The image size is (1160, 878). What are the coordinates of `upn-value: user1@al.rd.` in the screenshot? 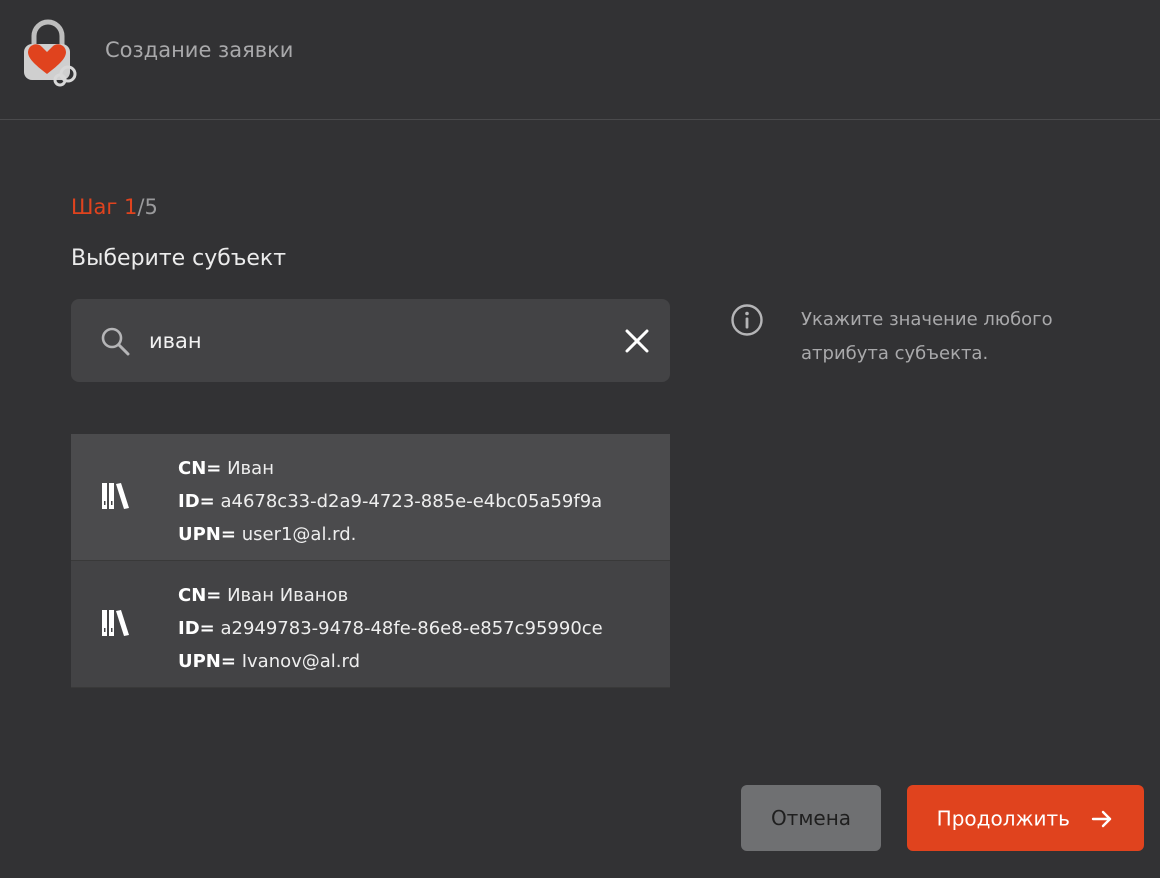 It's located at (299, 534).